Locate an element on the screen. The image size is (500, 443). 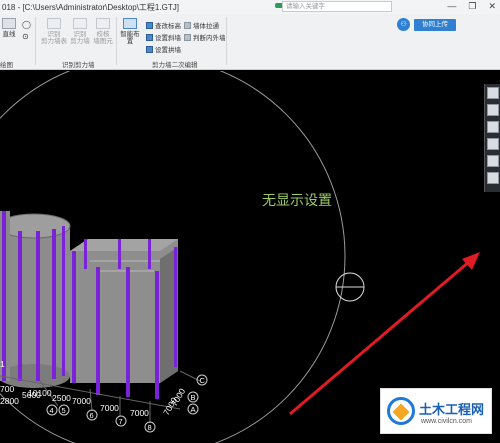
dim-right-1: 7000 is located at coordinates (178, 397).